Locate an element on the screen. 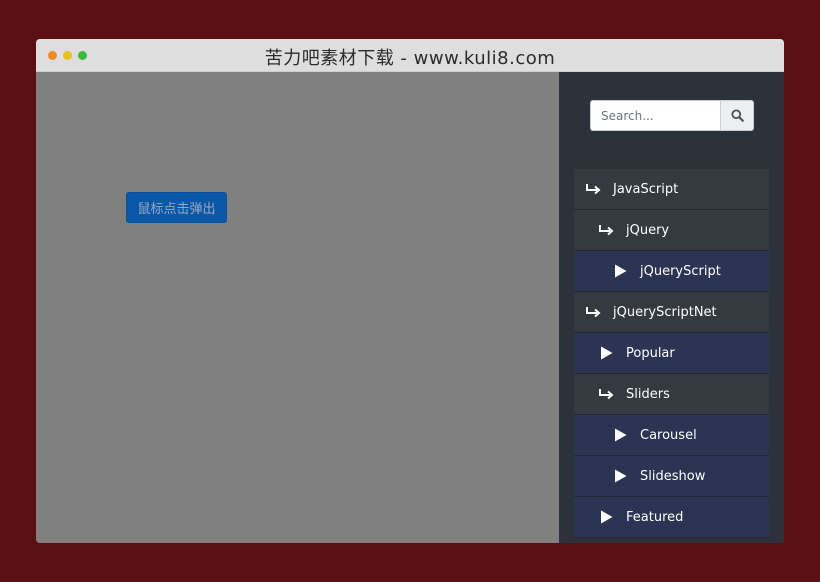 This screenshot has height=582, width=820. search-button is located at coordinates (736, 115).